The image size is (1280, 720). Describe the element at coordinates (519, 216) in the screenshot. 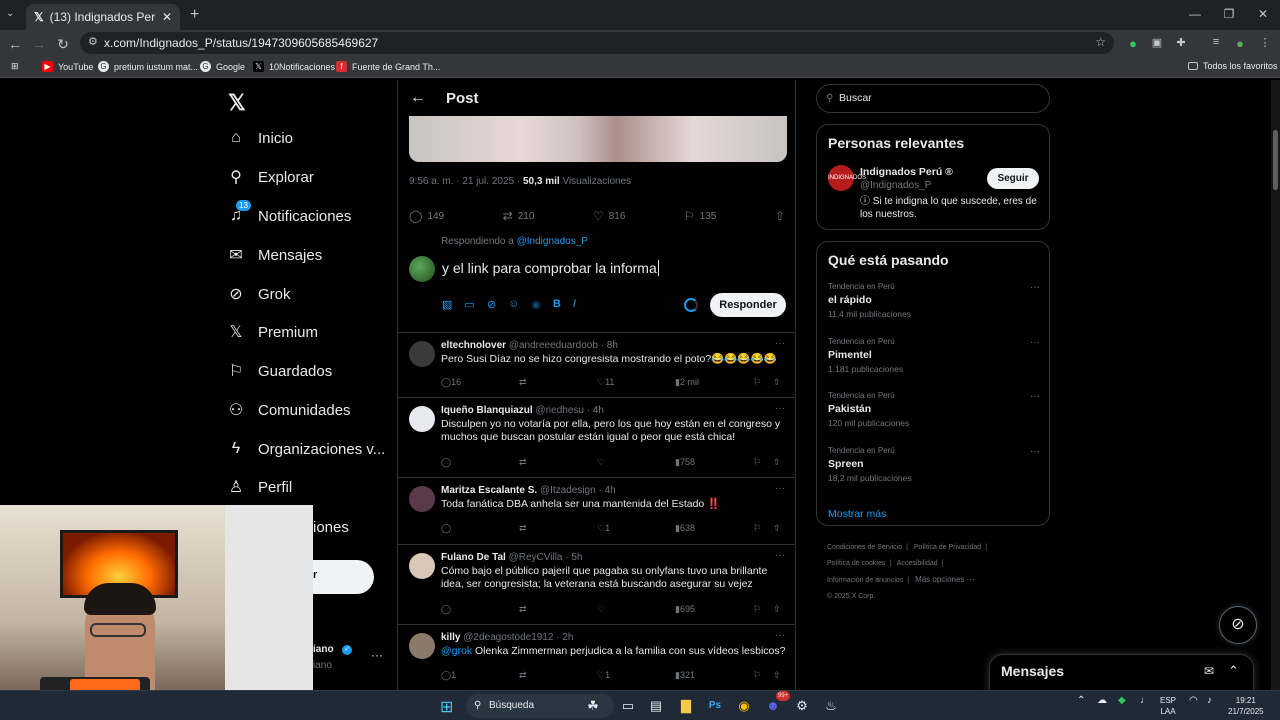

I see `retweet-action: ⇄ 210` at that location.